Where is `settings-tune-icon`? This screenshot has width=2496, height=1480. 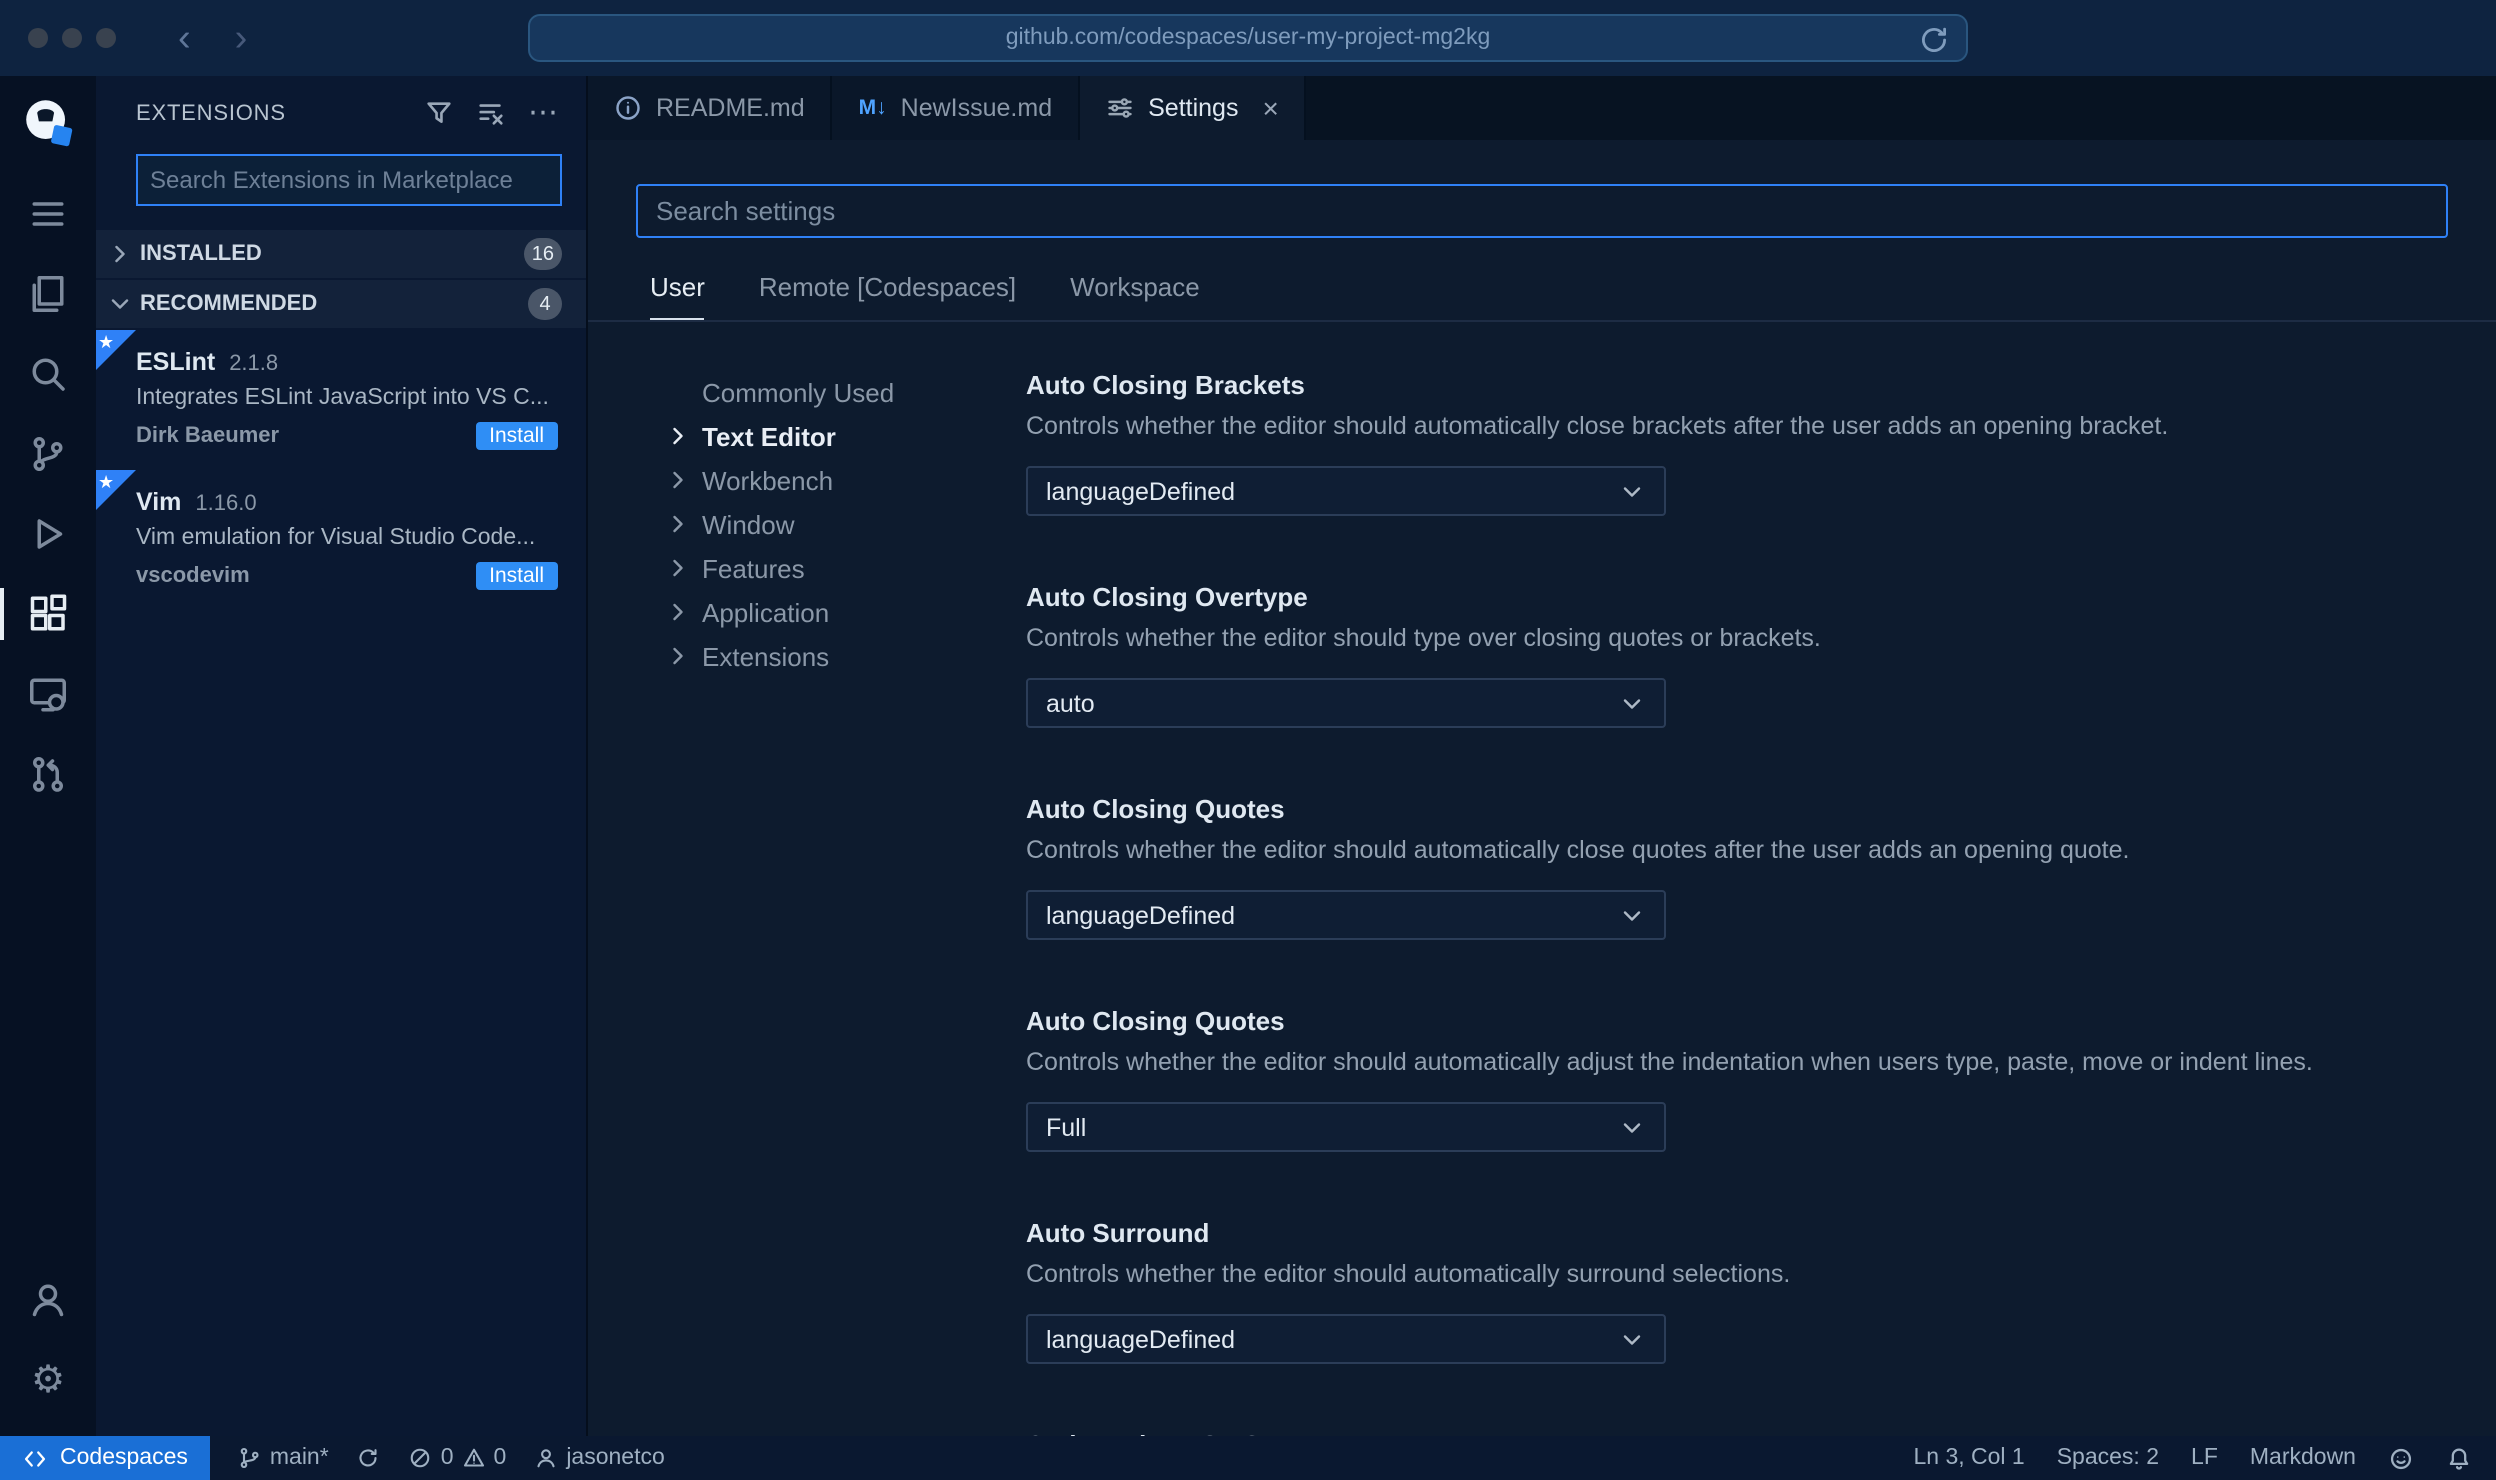 settings-tune-icon is located at coordinates (1120, 108).